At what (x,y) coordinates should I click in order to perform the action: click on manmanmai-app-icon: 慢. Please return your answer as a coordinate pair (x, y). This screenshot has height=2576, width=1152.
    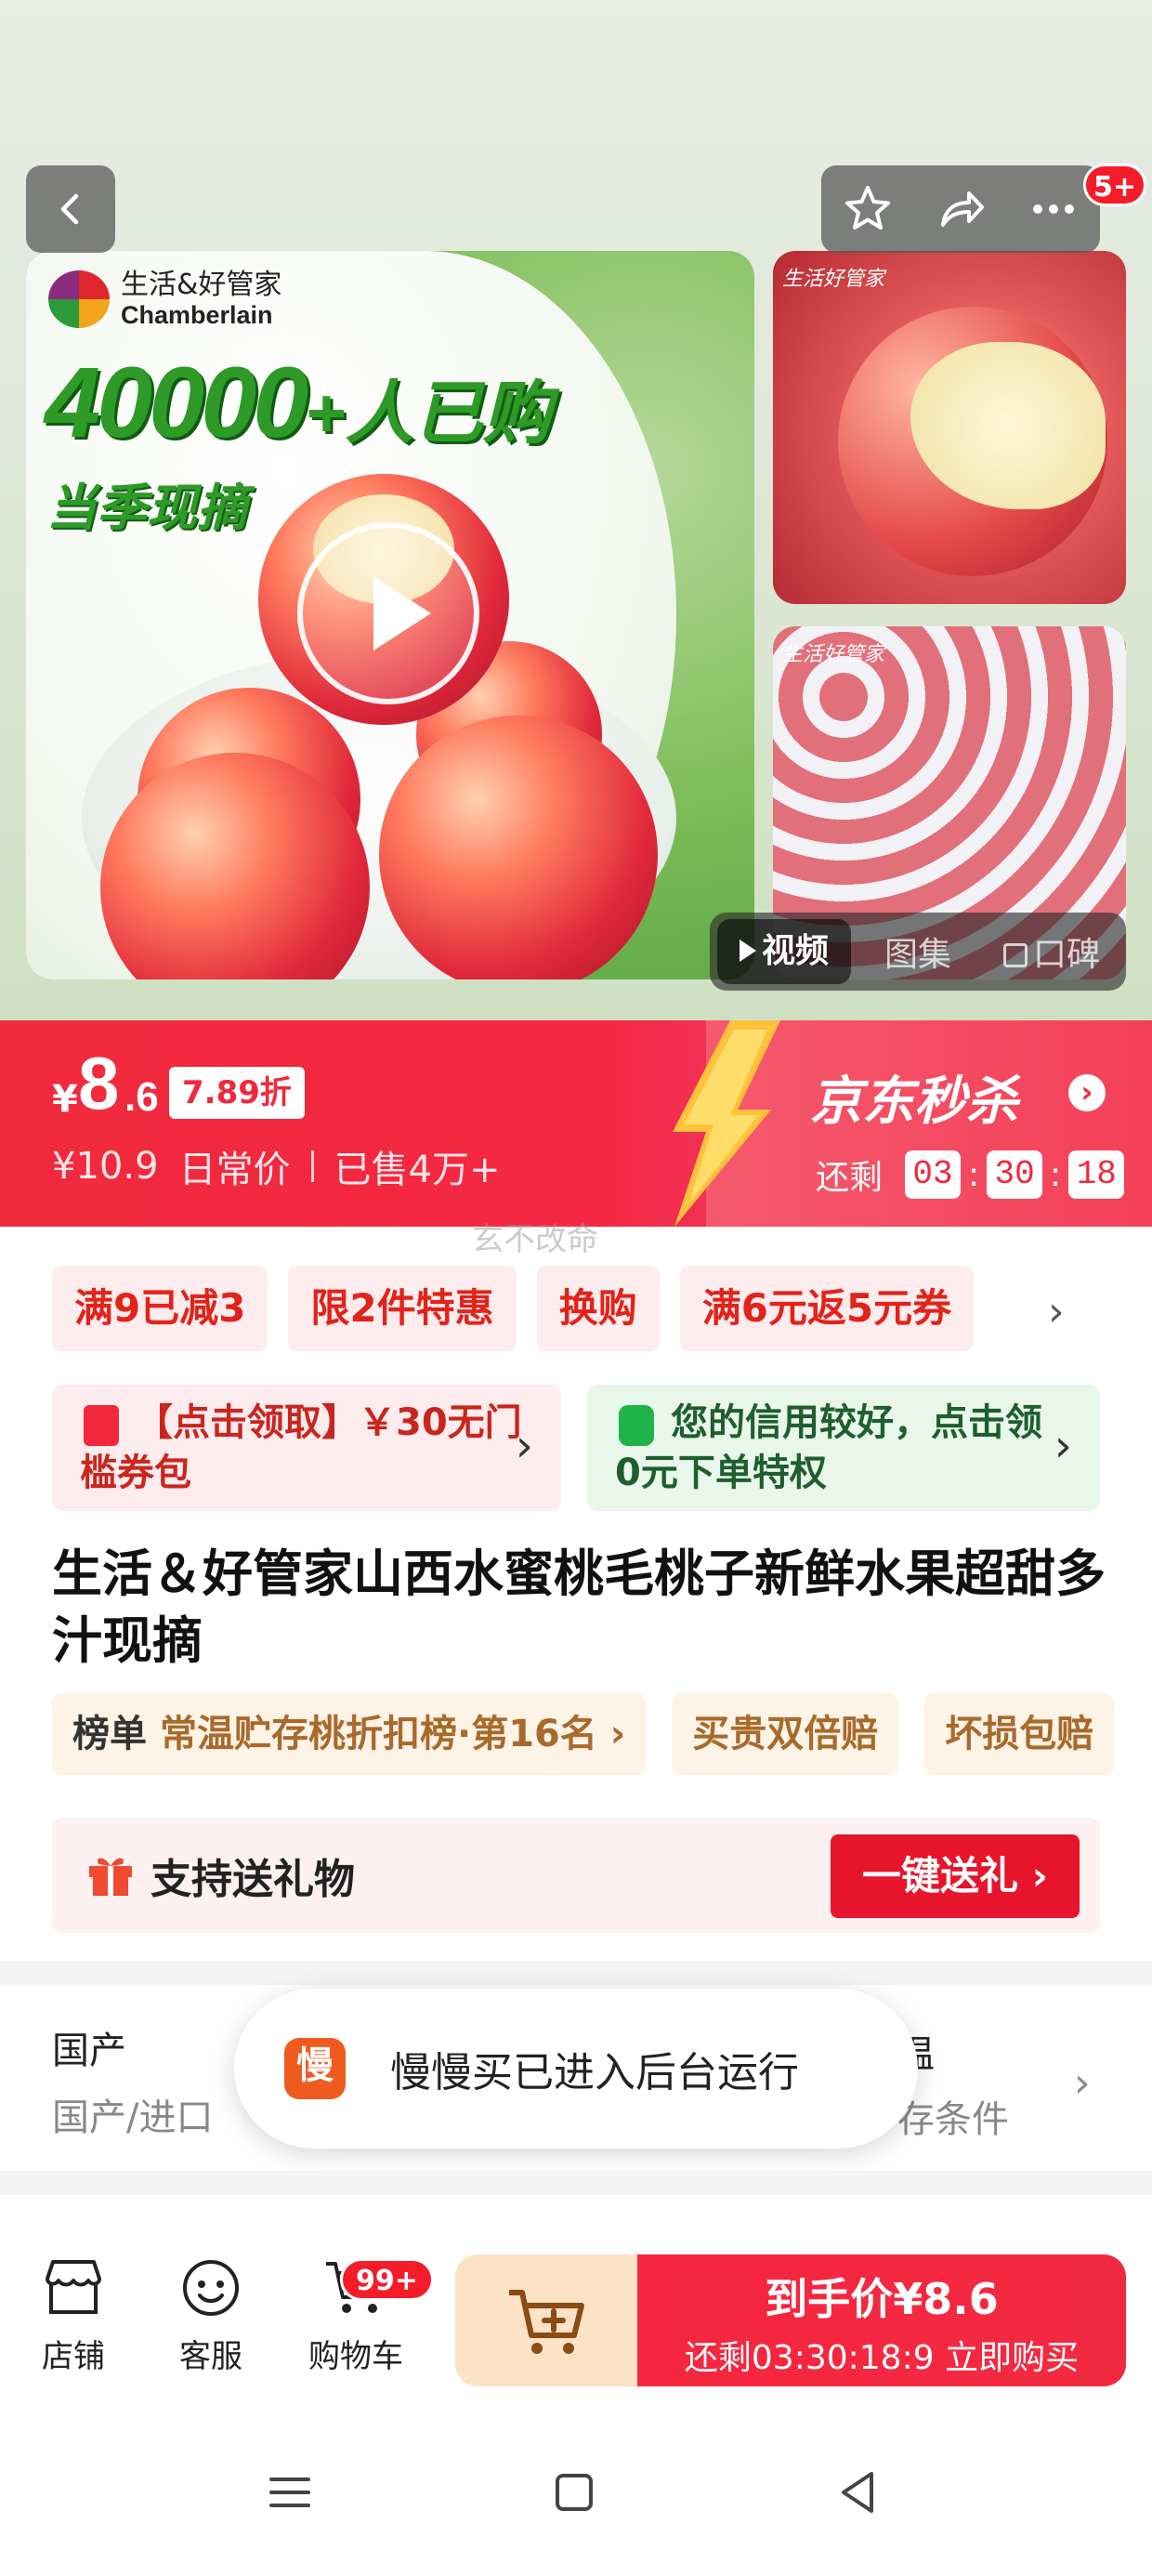
    Looking at the image, I should click on (315, 2068).